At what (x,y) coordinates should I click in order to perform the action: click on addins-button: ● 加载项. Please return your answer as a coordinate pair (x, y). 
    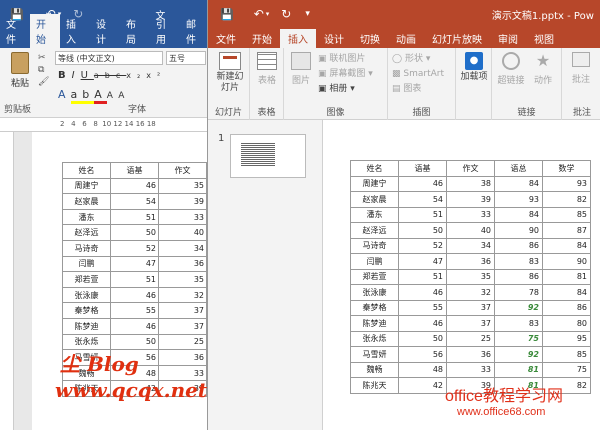
    Looking at the image, I should click on (474, 67).